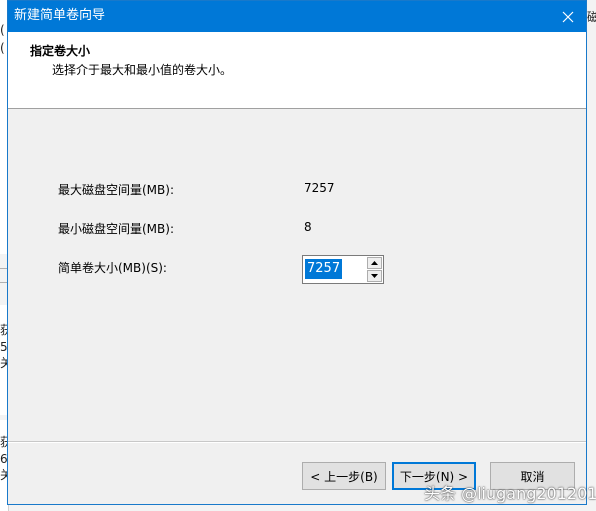 The height and width of the screenshot is (511, 596). I want to click on spin-buttons, so click(374, 269).